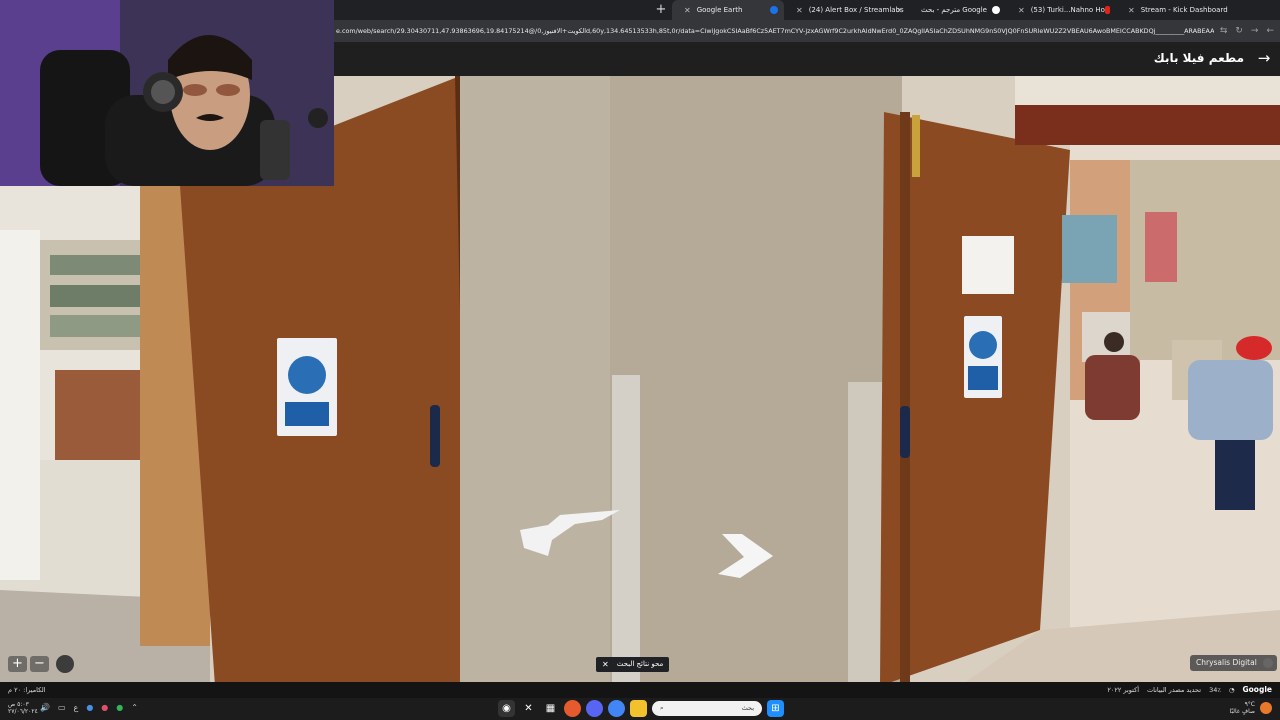 The height and width of the screenshot is (720, 1280). Describe the element at coordinates (1239, 31) in the screenshot. I see `reload-icon: ↻` at that location.